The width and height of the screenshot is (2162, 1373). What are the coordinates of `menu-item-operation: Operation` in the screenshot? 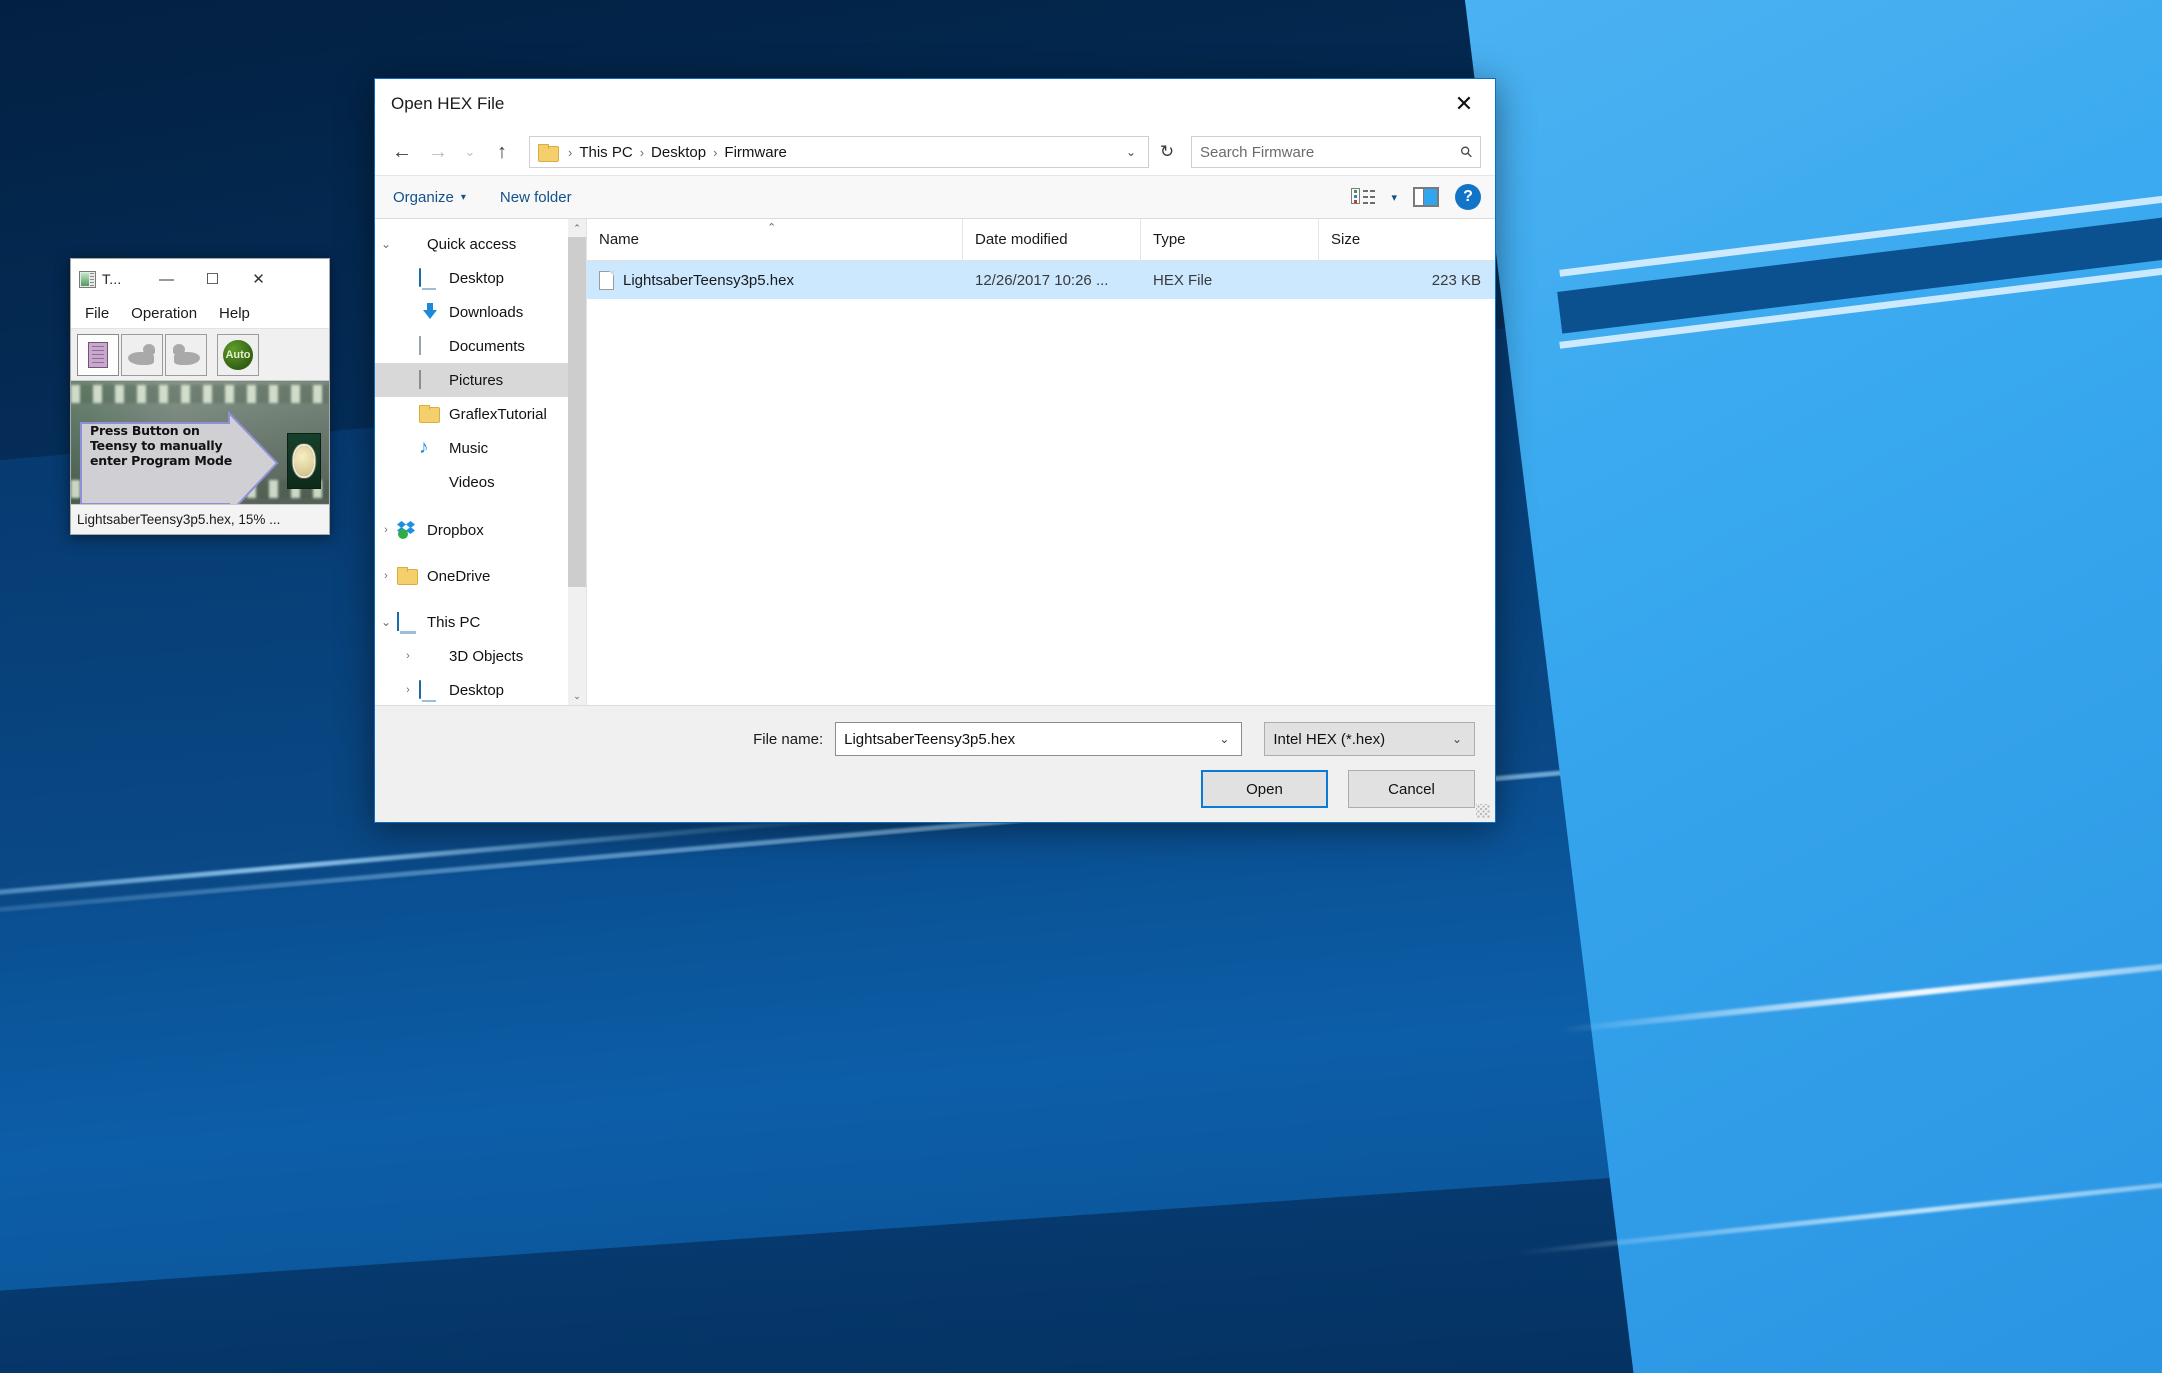 It's located at (164, 313).